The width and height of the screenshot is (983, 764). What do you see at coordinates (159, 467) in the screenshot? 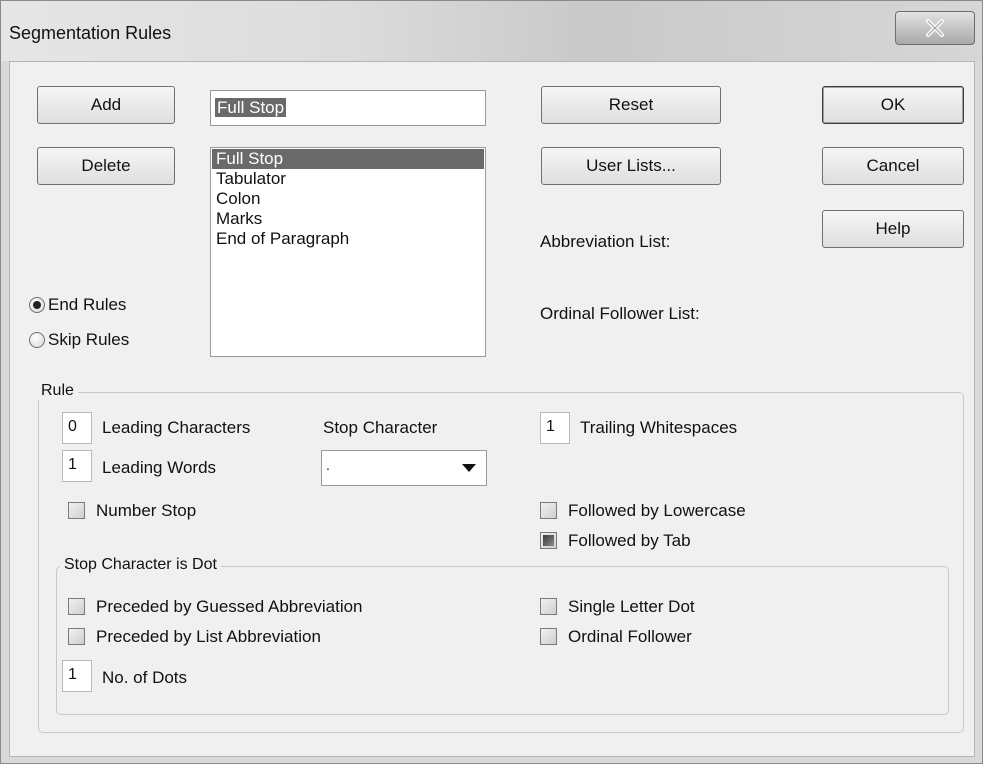
I see `leading-words-label: Leading Words` at bounding box center [159, 467].